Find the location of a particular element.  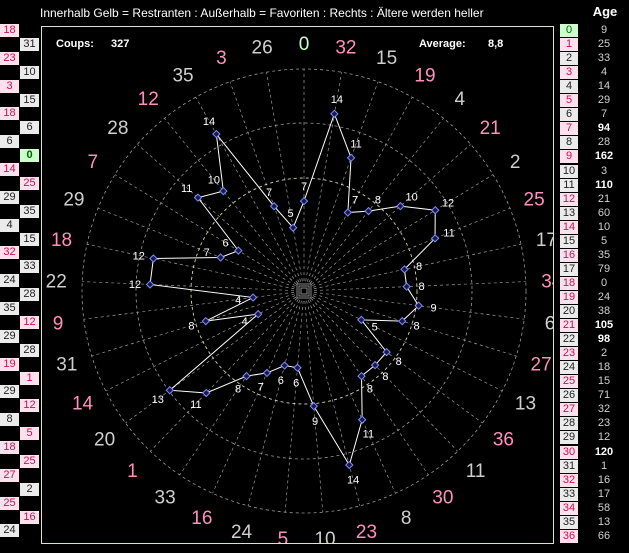

history-entry: 16 is located at coordinates (29, 517).